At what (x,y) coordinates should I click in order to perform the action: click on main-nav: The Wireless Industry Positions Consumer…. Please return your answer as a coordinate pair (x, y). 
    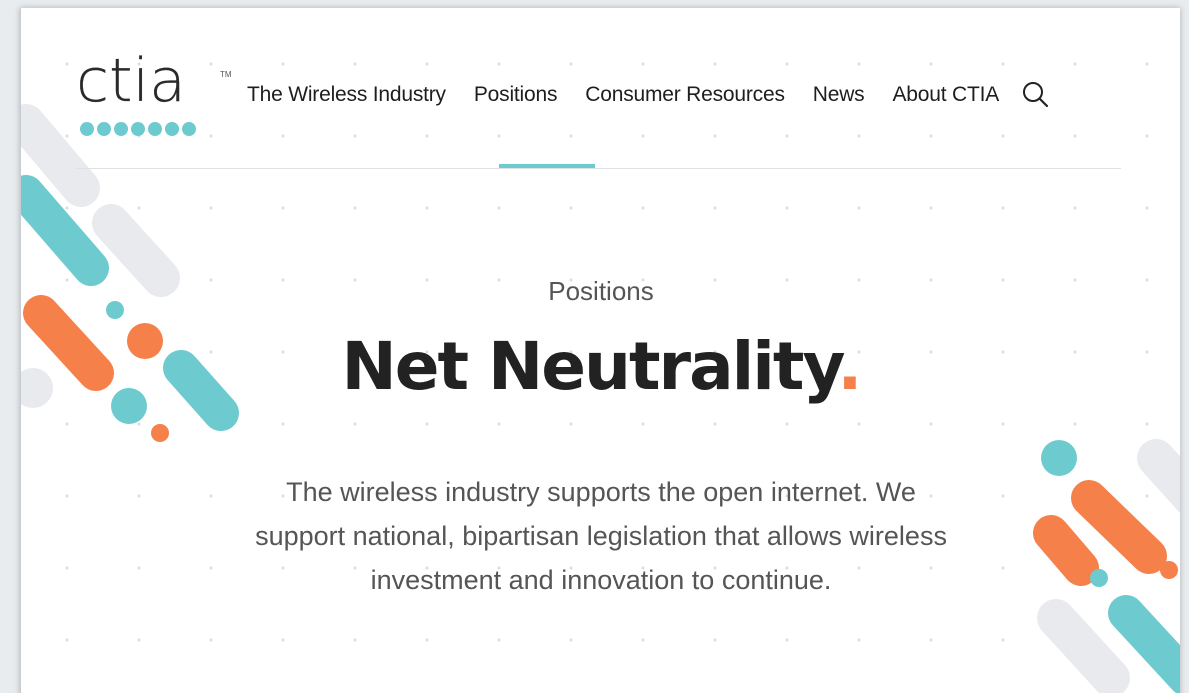
    Looking at the image, I should click on (649, 95).